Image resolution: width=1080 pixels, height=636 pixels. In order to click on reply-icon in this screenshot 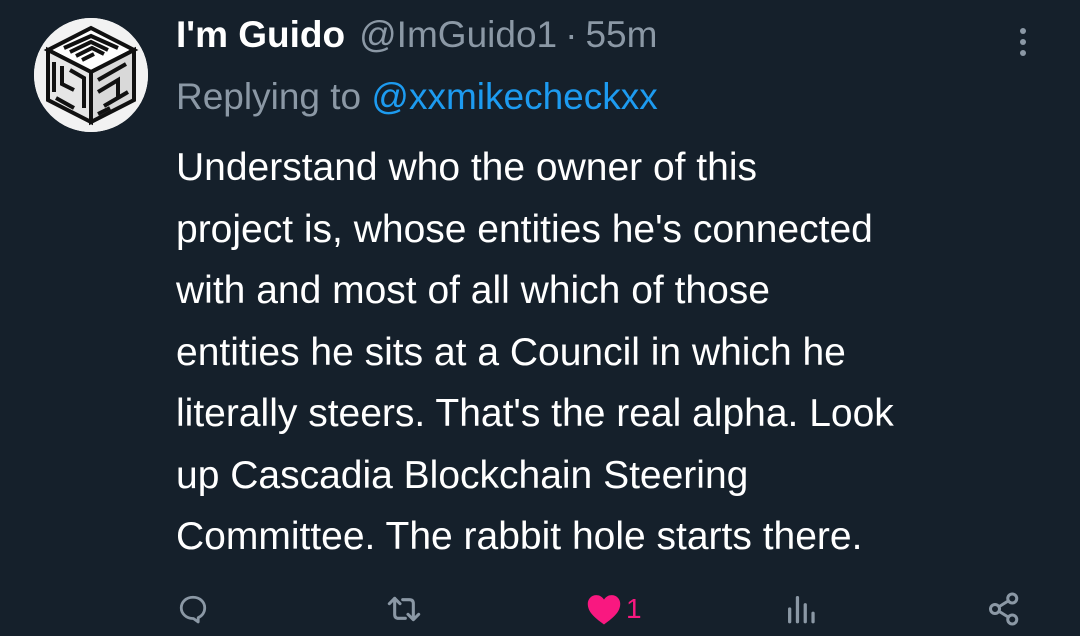, I will do `click(193, 609)`.